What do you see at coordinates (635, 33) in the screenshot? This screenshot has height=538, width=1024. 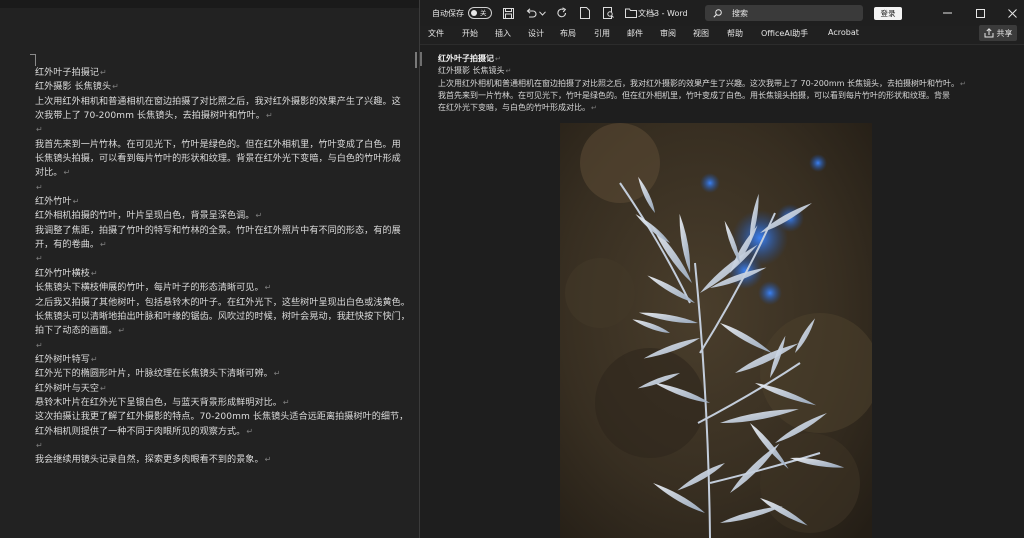 I see `ribbon-tab: 邮件` at bounding box center [635, 33].